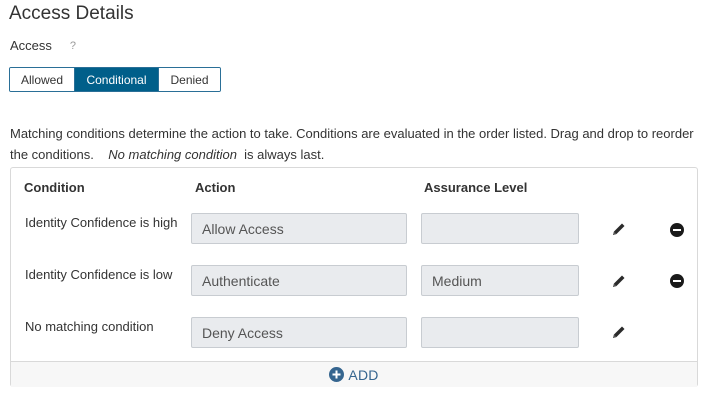 The image size is (706, 394). I want to click on assurance-level-field: Medium, so click(500, 280).